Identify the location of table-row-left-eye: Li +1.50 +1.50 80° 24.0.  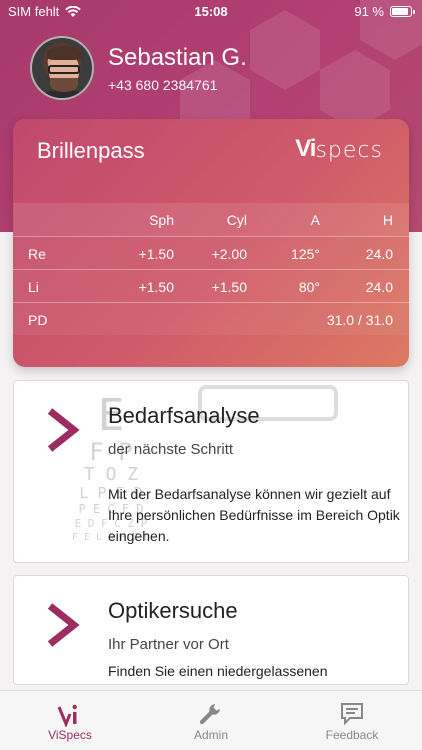
(211, 285).